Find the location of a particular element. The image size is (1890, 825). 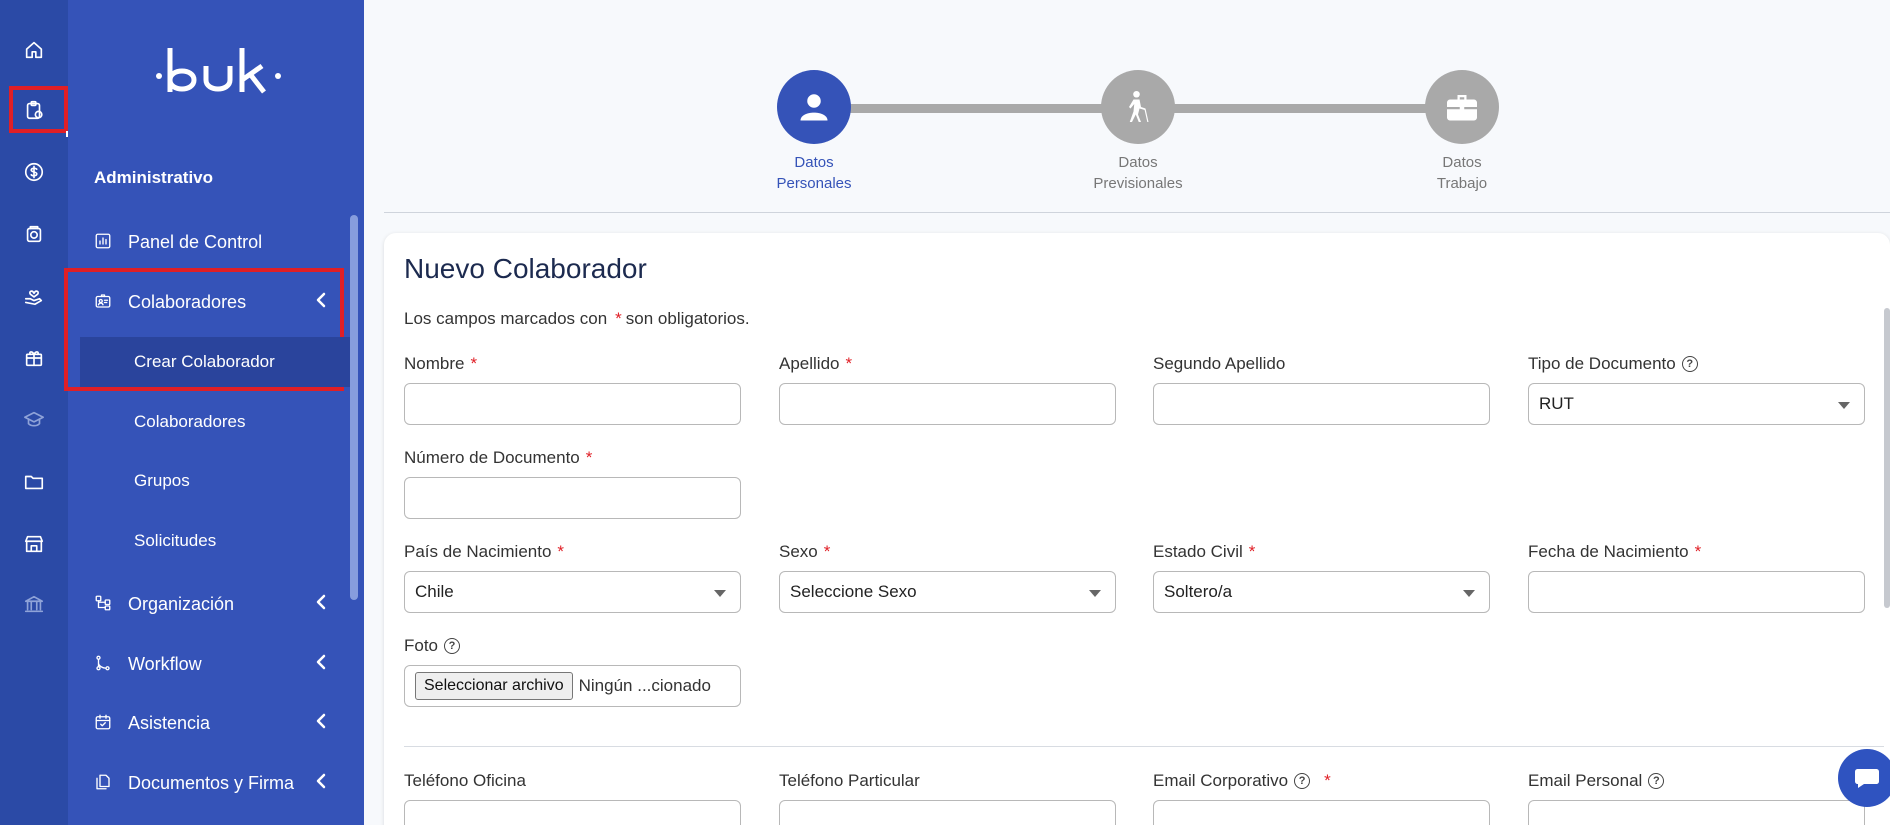

sidebar-subitem-grupos: Grupos is located at coordinates (162, 481).